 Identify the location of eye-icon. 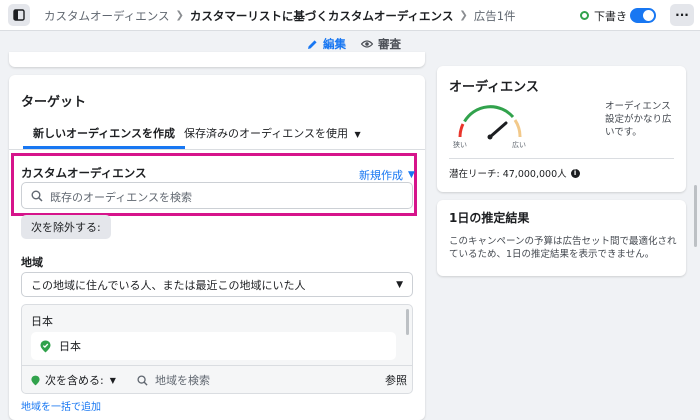
(367, 44).